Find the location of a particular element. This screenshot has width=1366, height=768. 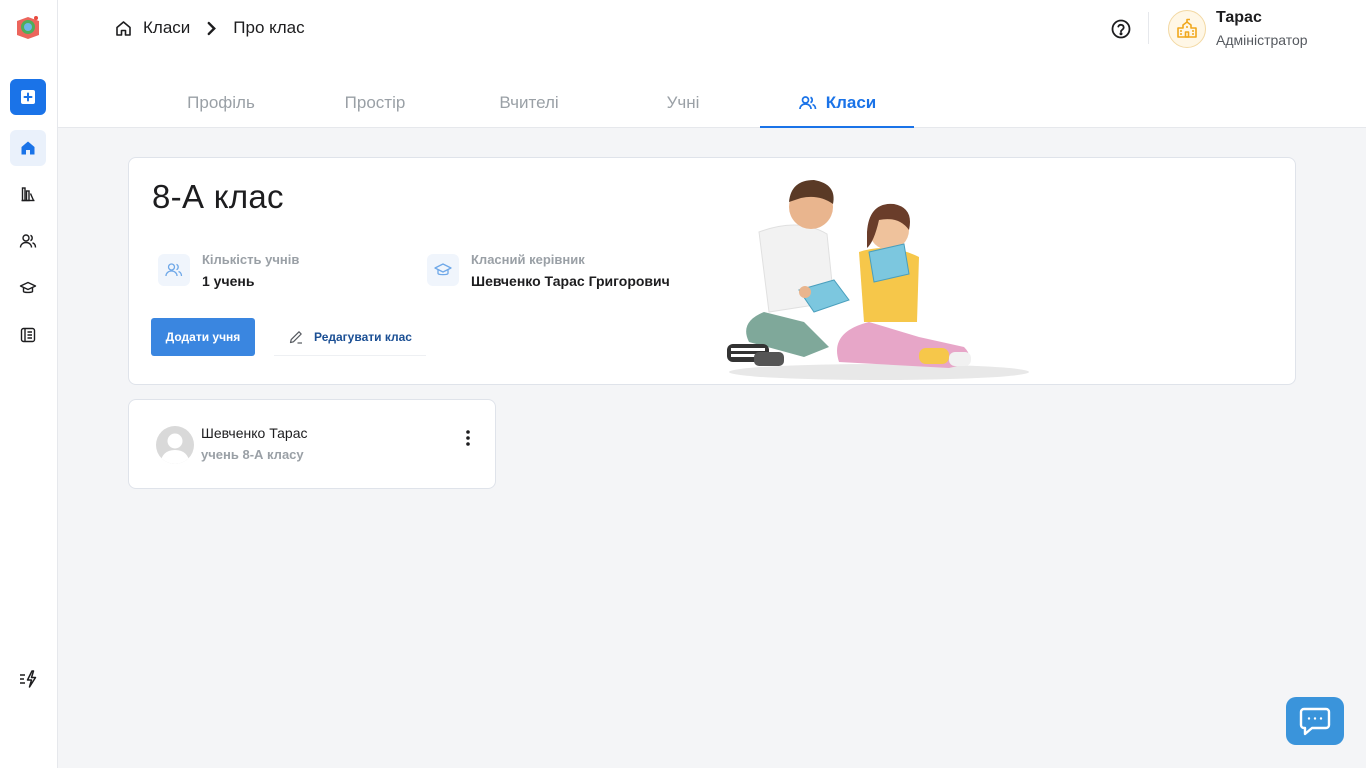

help-icon is located at coordinates (1121, 29).